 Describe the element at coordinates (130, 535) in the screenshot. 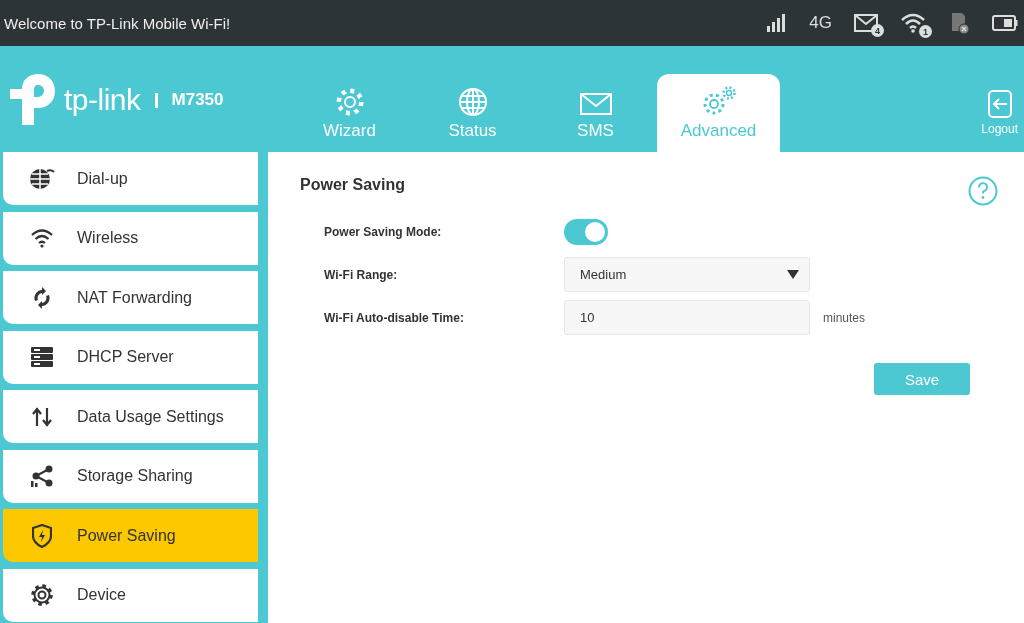

I see `sidebar-item: Power Saving` at that location.